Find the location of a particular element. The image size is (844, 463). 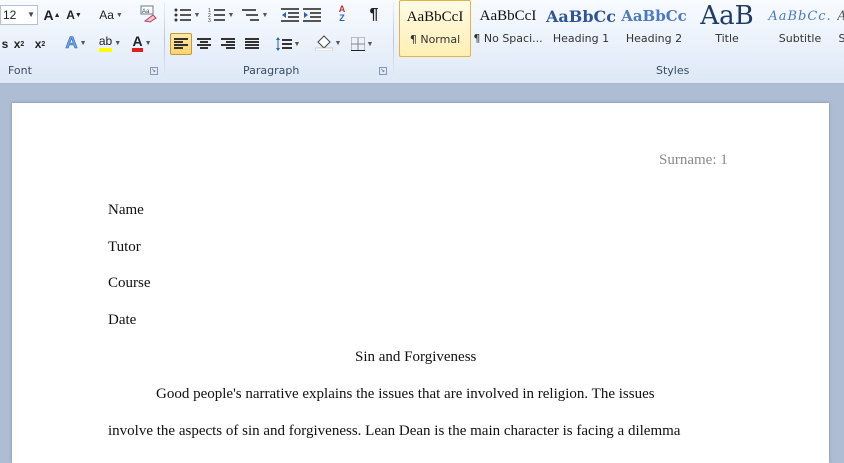

date-line: Date is located at coordinates (122, 320).